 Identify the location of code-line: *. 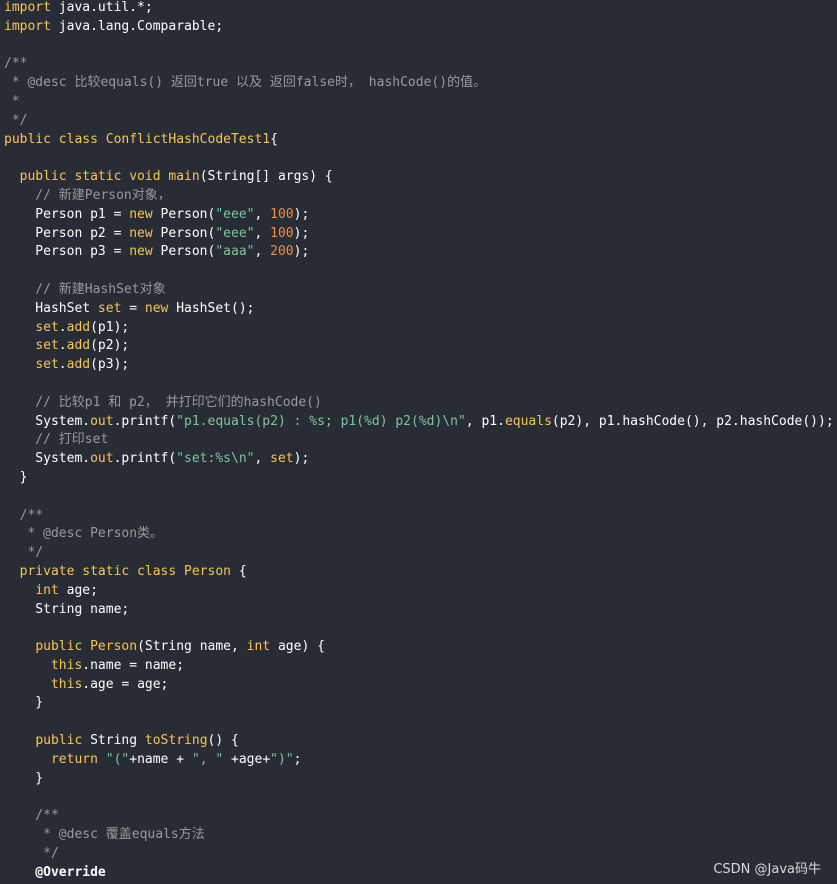
(419, 102).